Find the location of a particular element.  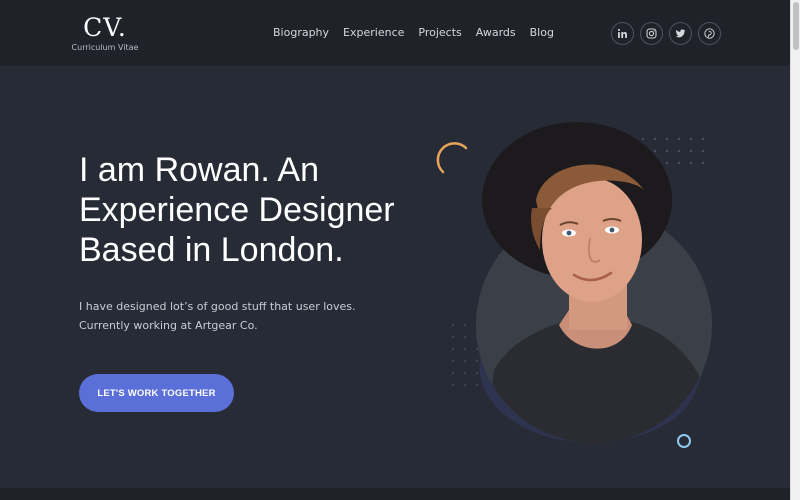

linkedin-icon is located at coordinates (622, 33).